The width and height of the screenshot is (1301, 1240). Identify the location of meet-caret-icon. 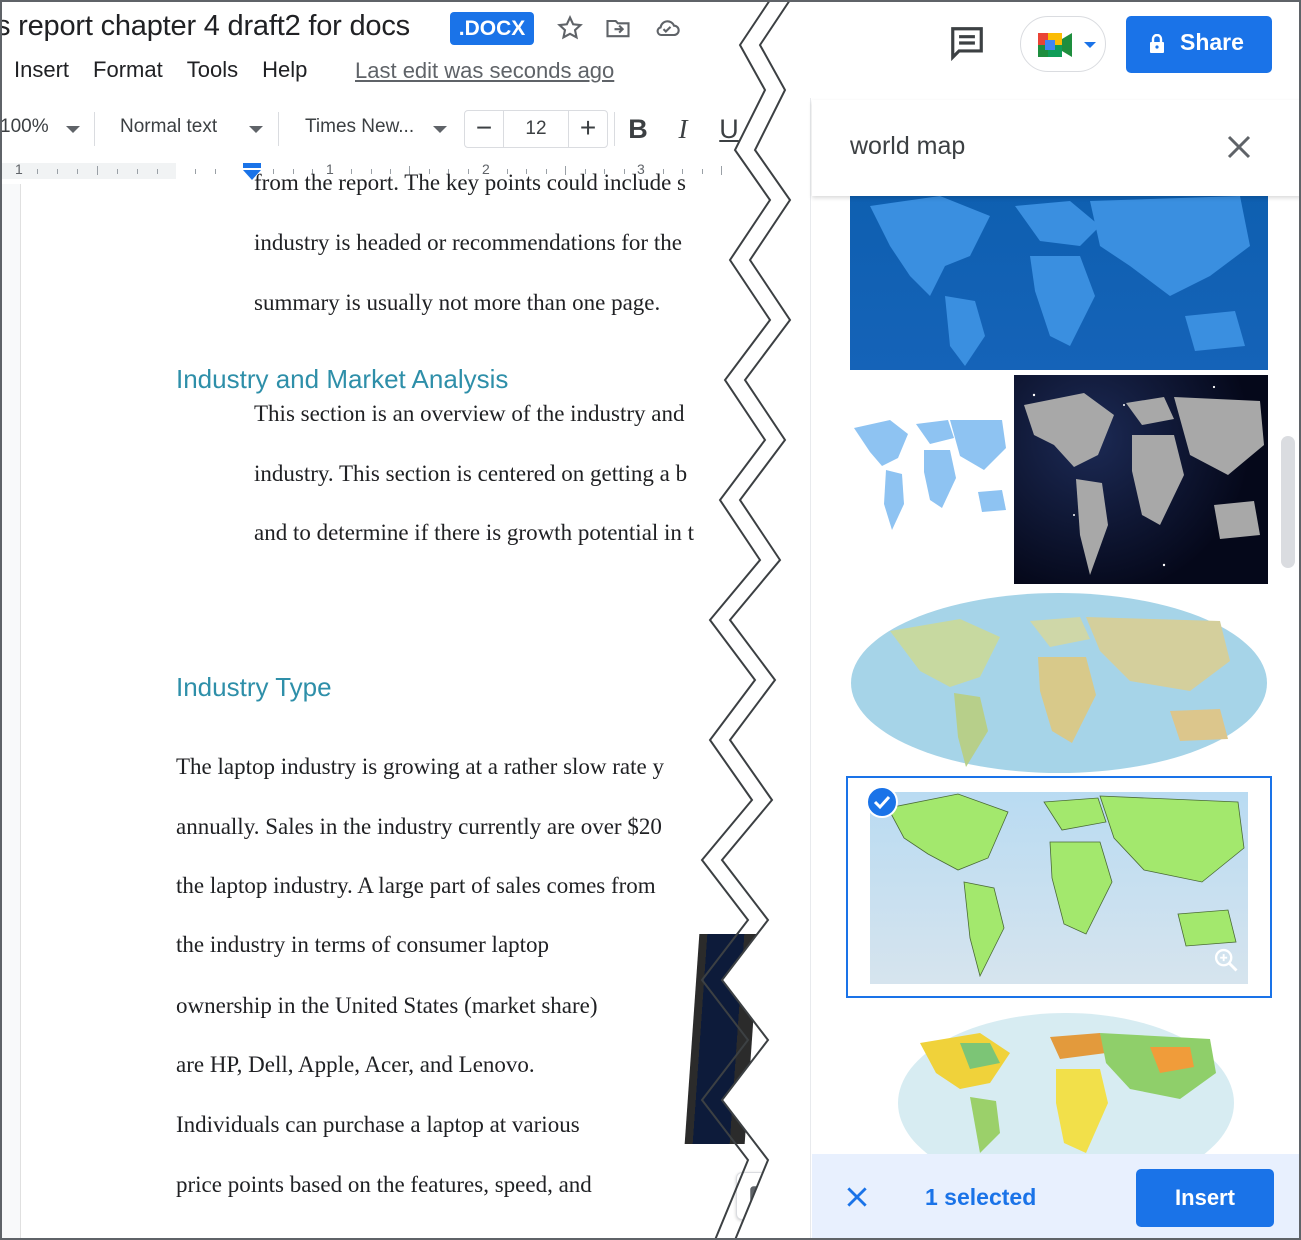
(1090, 45).